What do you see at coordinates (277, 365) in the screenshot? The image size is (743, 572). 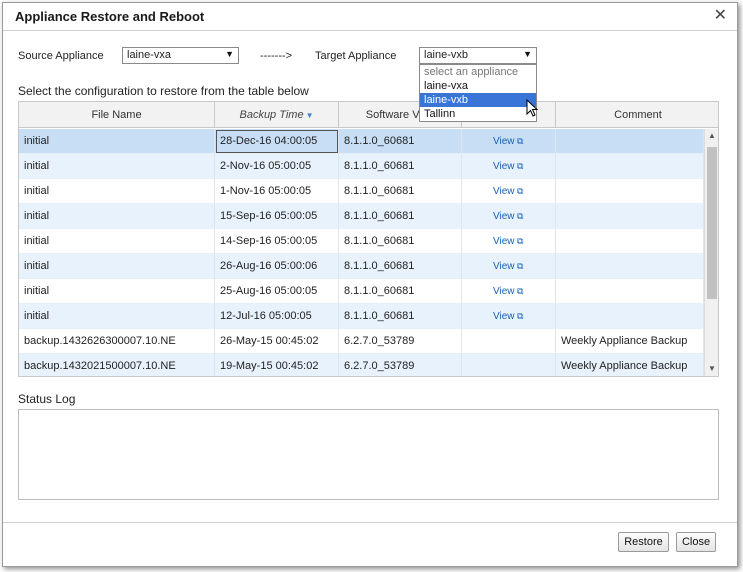 I see `time-cell: 19-May-15 00:45:02` at bounding box center [277, 365].